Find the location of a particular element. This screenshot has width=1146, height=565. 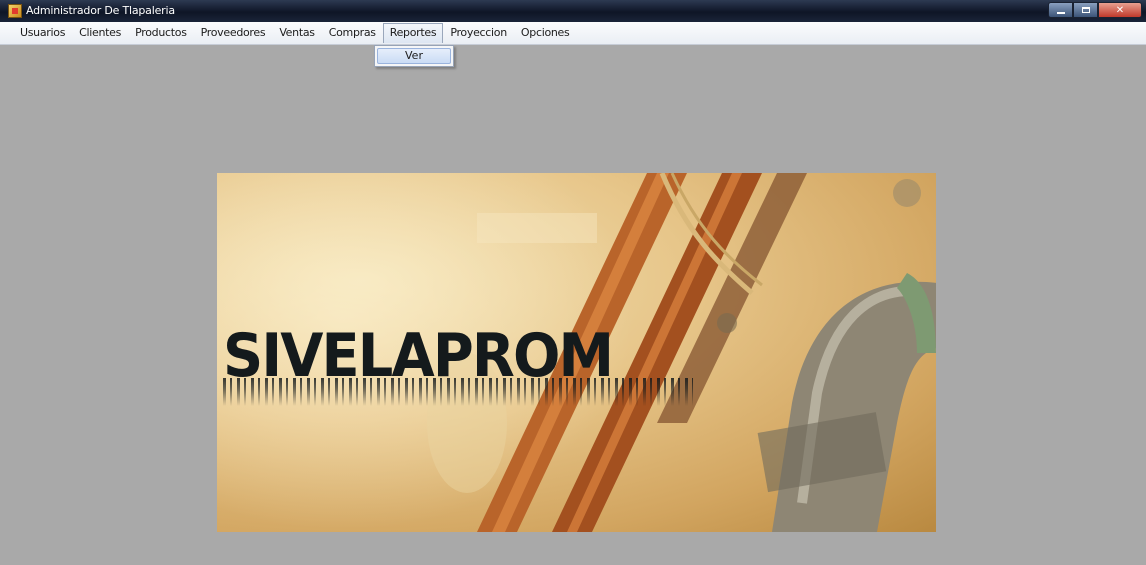

maximize-button is located at coordinates (1085, 10).